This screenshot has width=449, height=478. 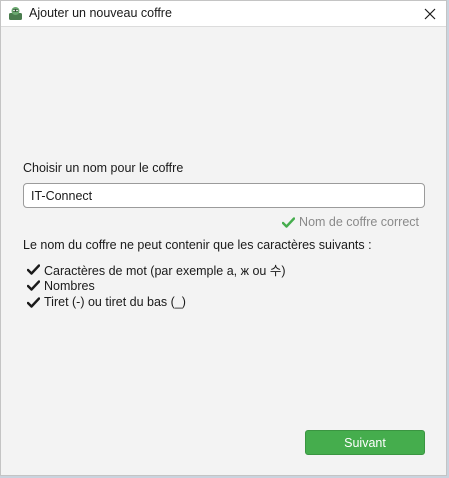 What do you see at coordinates (359, 222) in the screenshot?
I see `validation-message: Nom de coffre correct` at bounding box center [359, 222].